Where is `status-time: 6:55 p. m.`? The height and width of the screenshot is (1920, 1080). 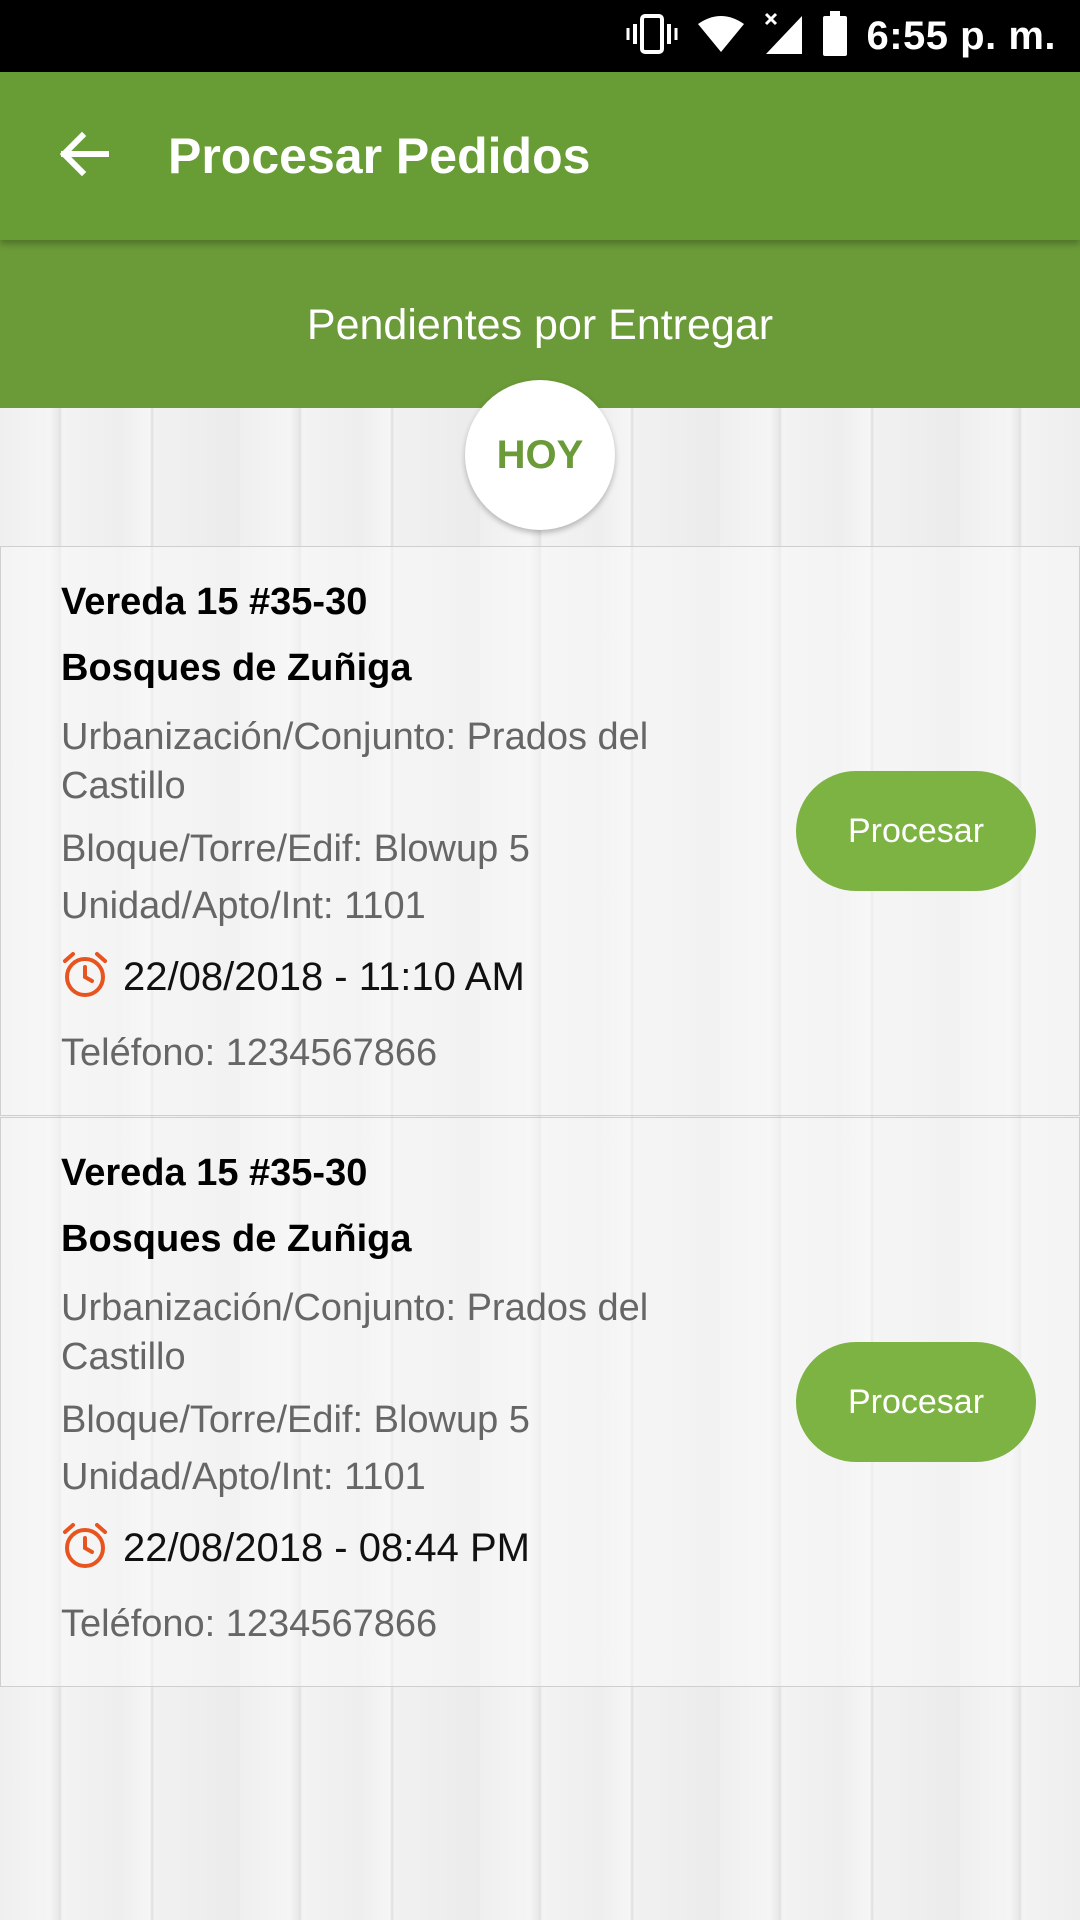
status-time: 6:55 p. m. is located at coordinates (961, 35).